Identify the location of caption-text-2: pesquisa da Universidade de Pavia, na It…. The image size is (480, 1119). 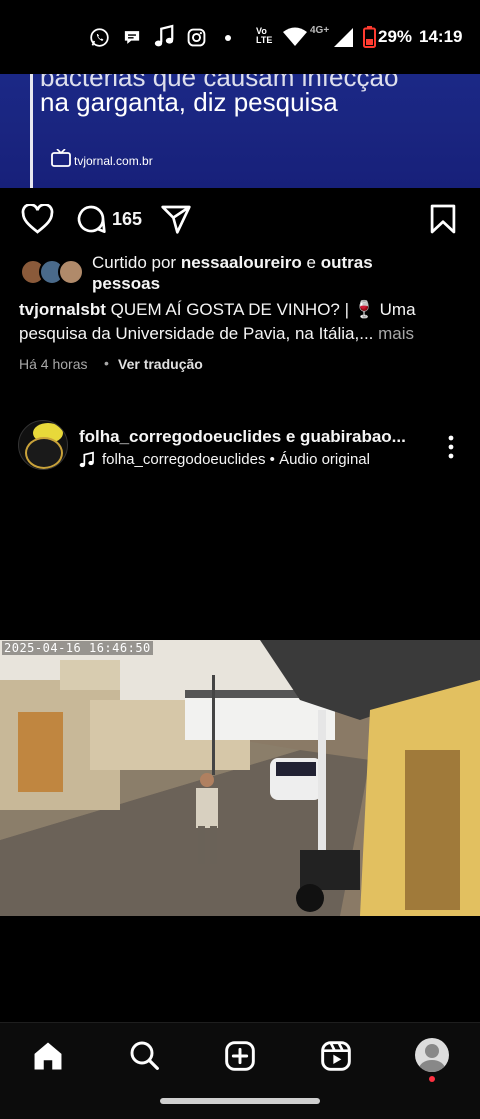
(196, 333).